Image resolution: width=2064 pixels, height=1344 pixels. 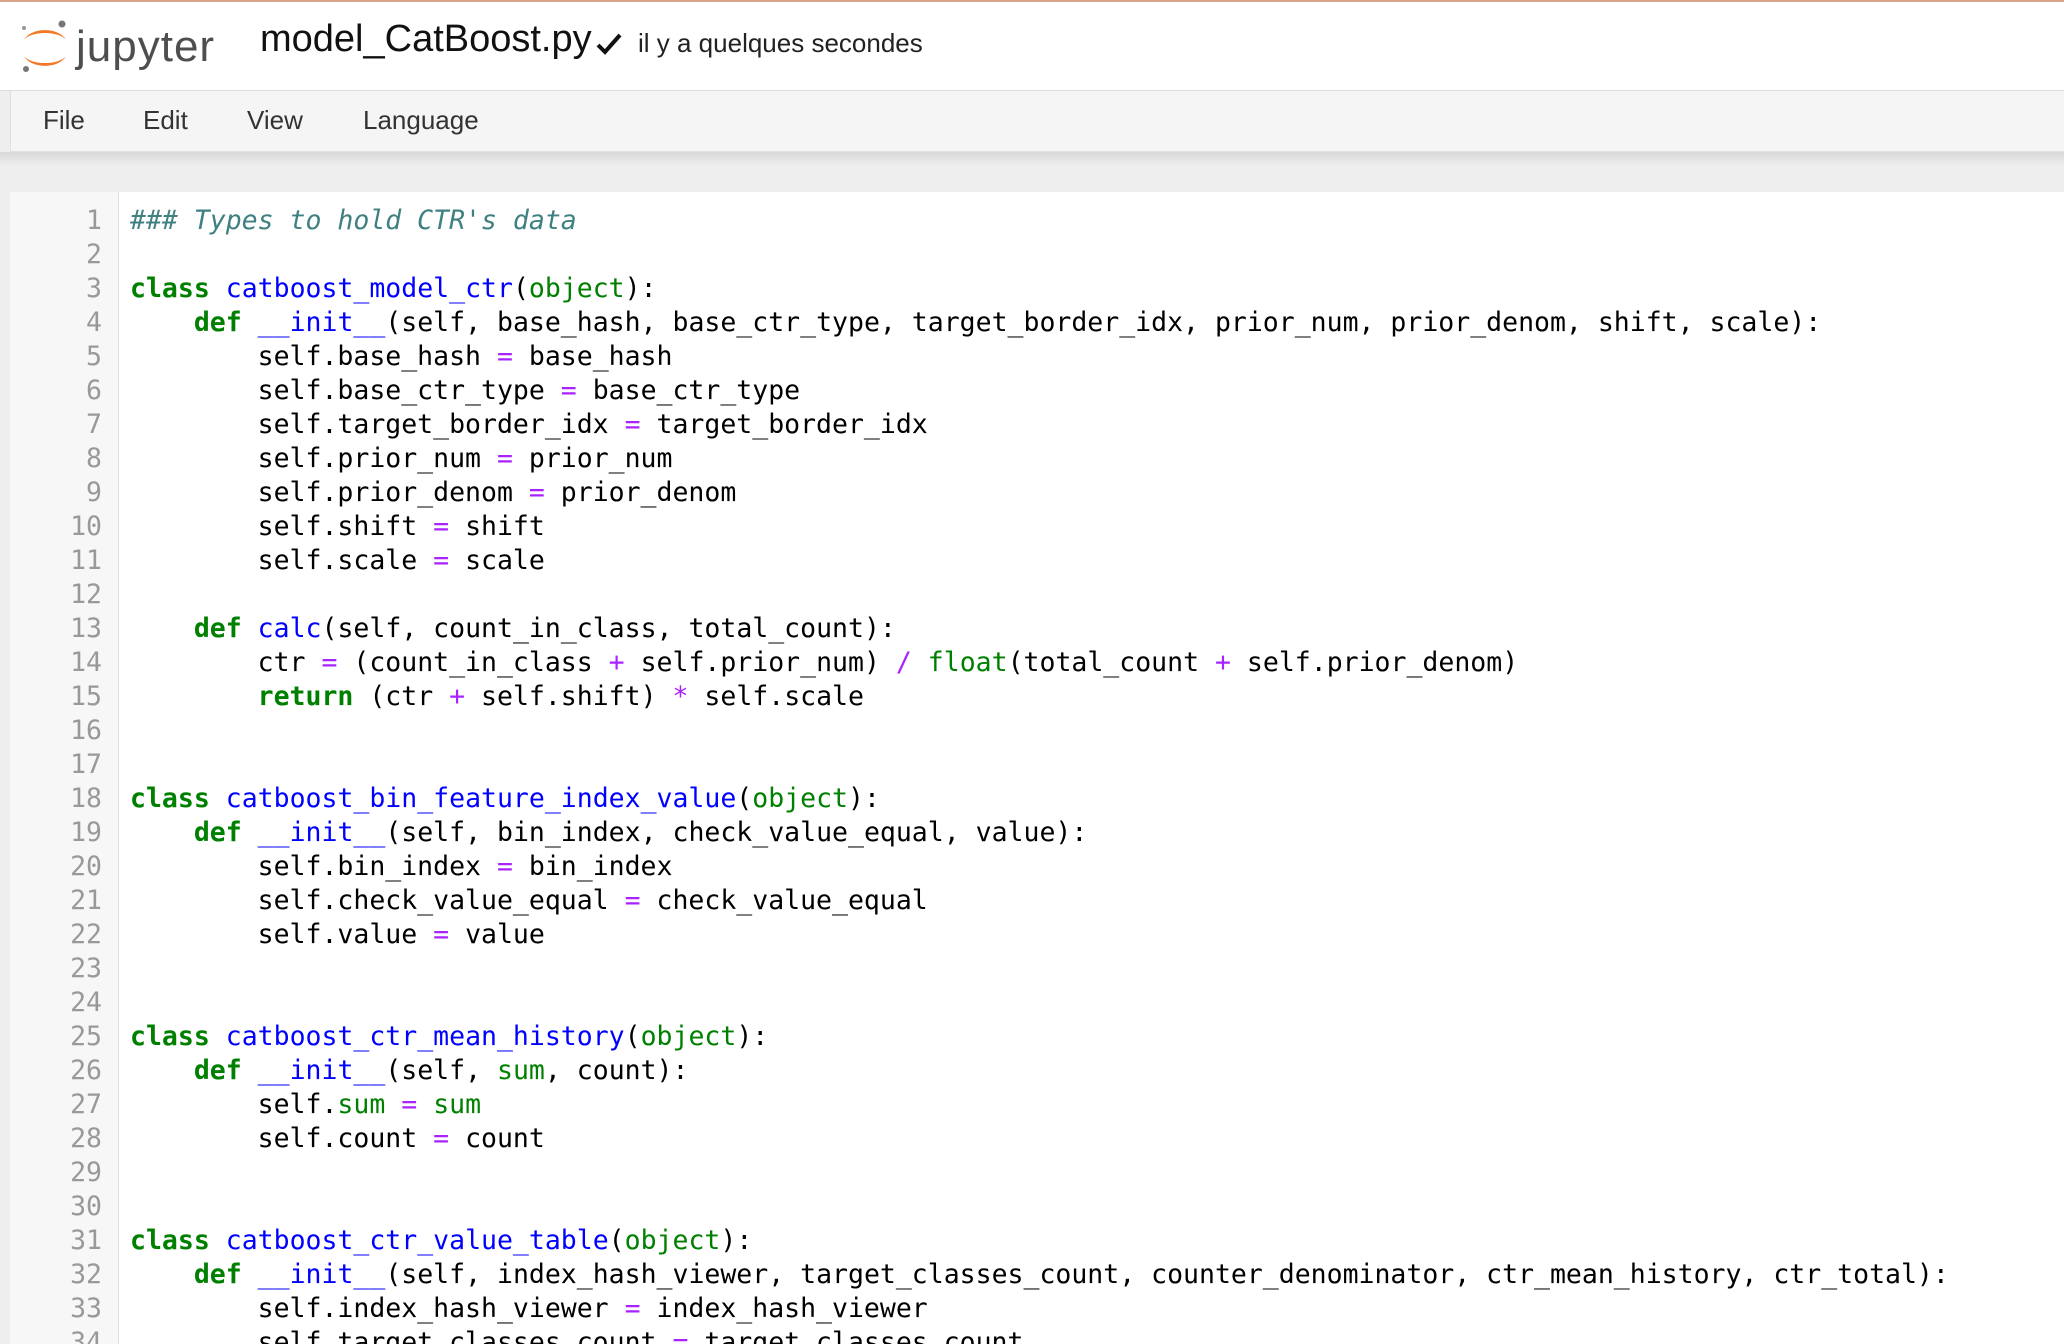 I want to click on code-text: self.base_hash = base_hash, so click(x=401, y=356).